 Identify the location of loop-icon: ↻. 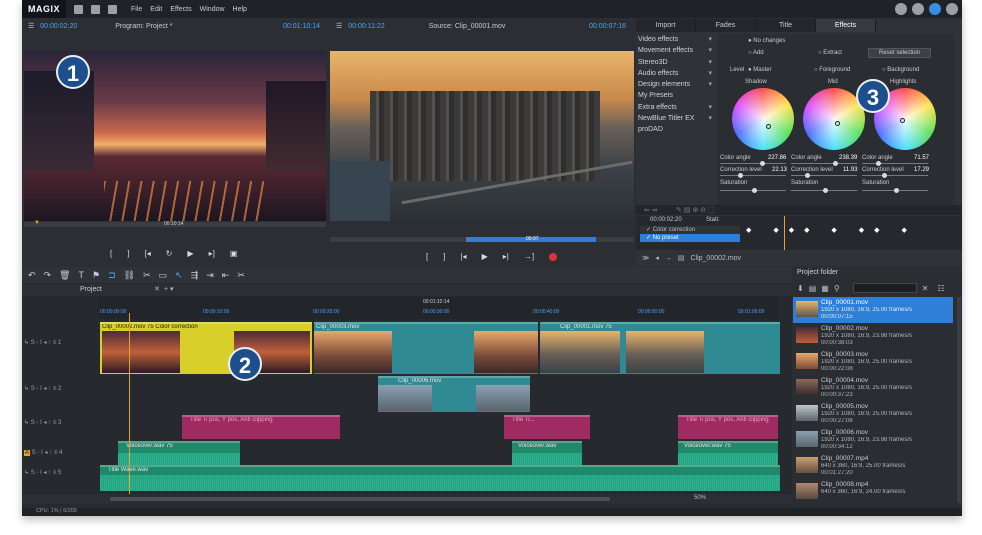
(169, 253).